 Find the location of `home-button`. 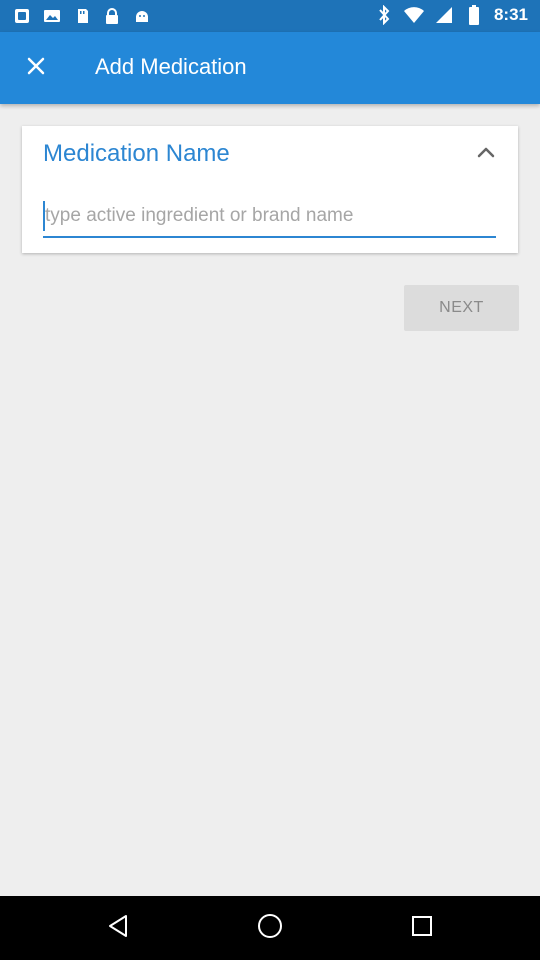

home-button is located at coordinates (270, 928).